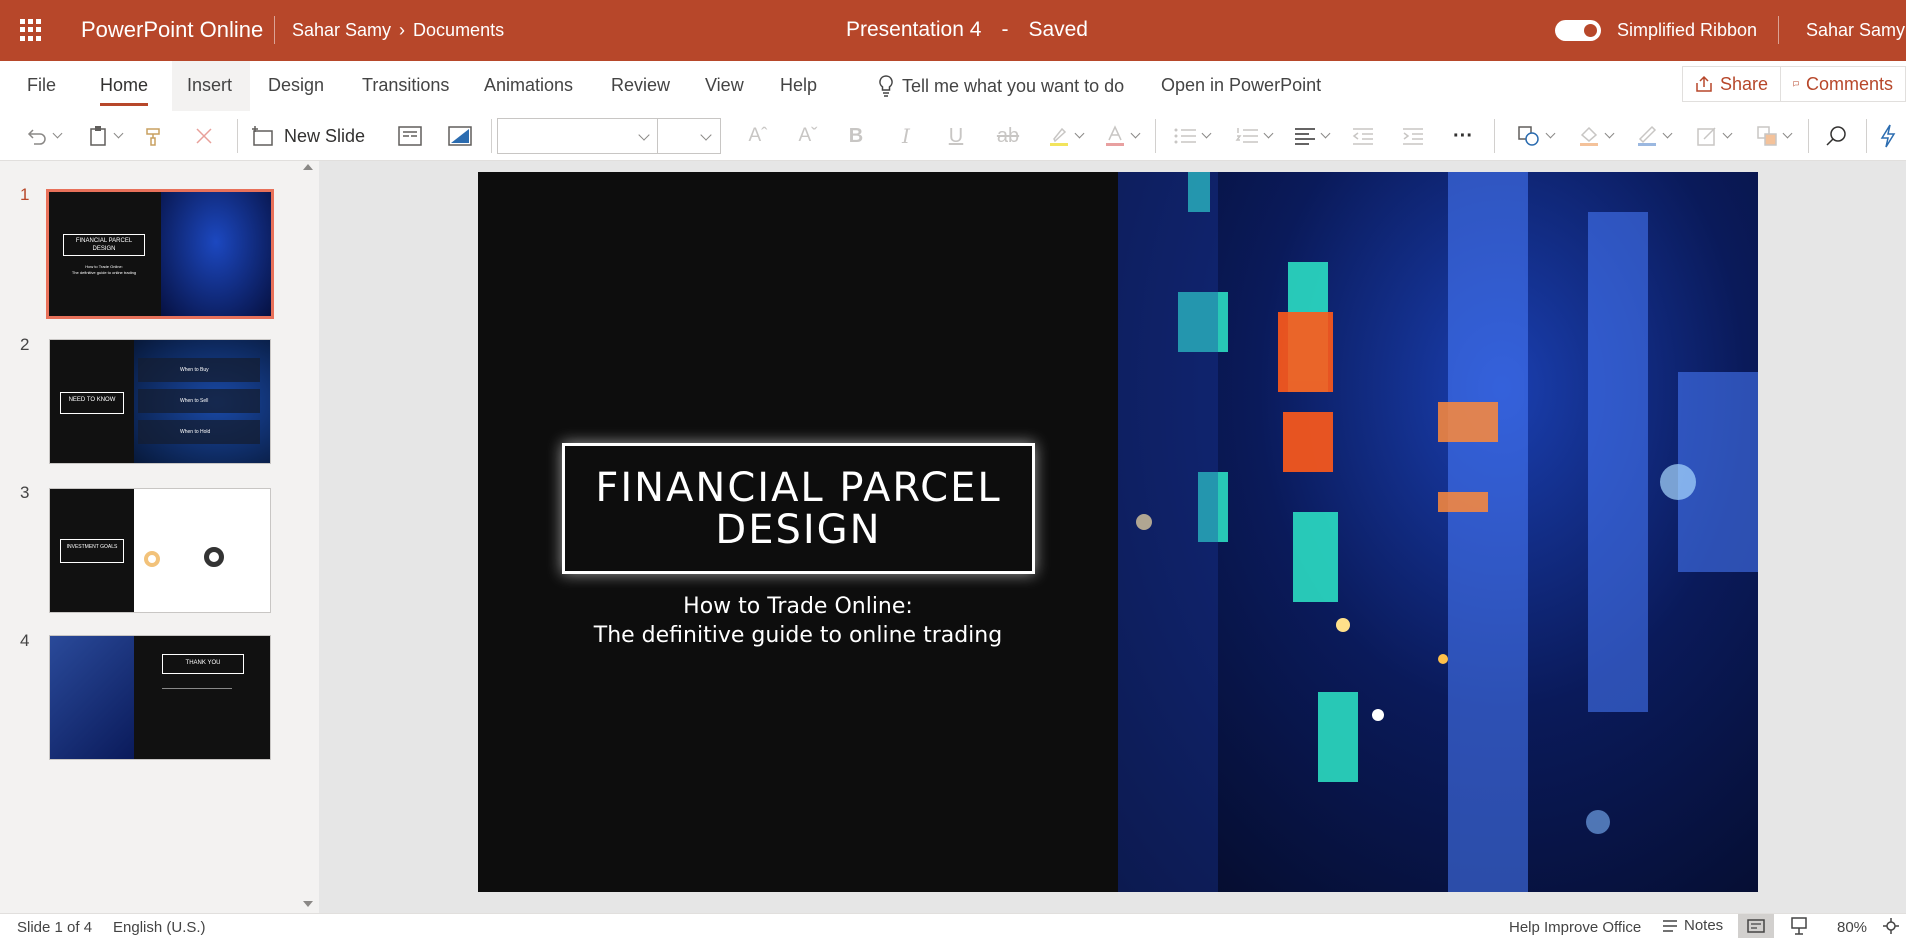 Image resolution: width=1906 pixels, height=939 pixels. I want to click on tab-insert: Insert, so click(209, 85).